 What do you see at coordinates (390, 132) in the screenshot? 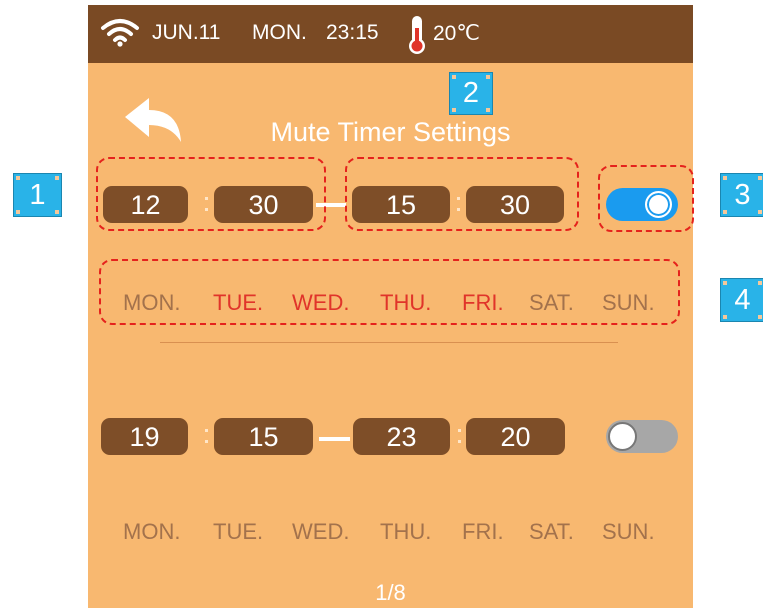
I see `page-title: Mute Timer Settings` at bounding box center [390, 132].